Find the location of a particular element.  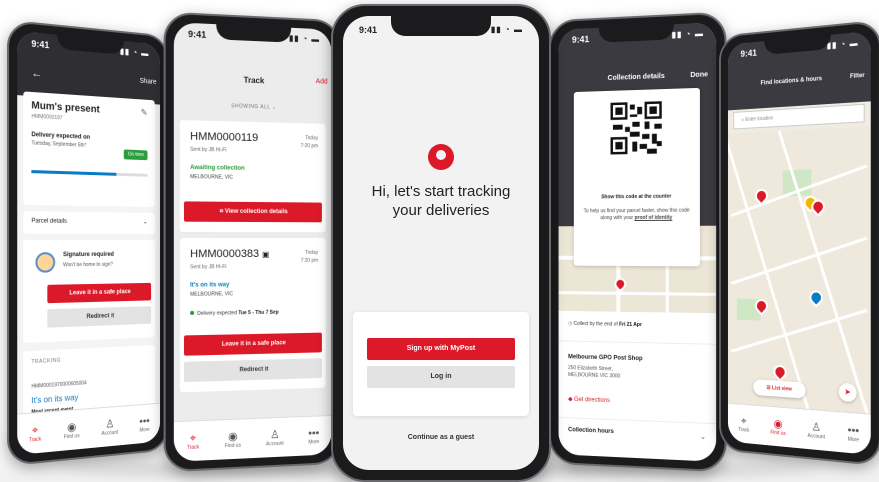

tab-bar: ⌖ Track ◉ Find us ♙ Account ••• More is located at coordinates (253, 438).